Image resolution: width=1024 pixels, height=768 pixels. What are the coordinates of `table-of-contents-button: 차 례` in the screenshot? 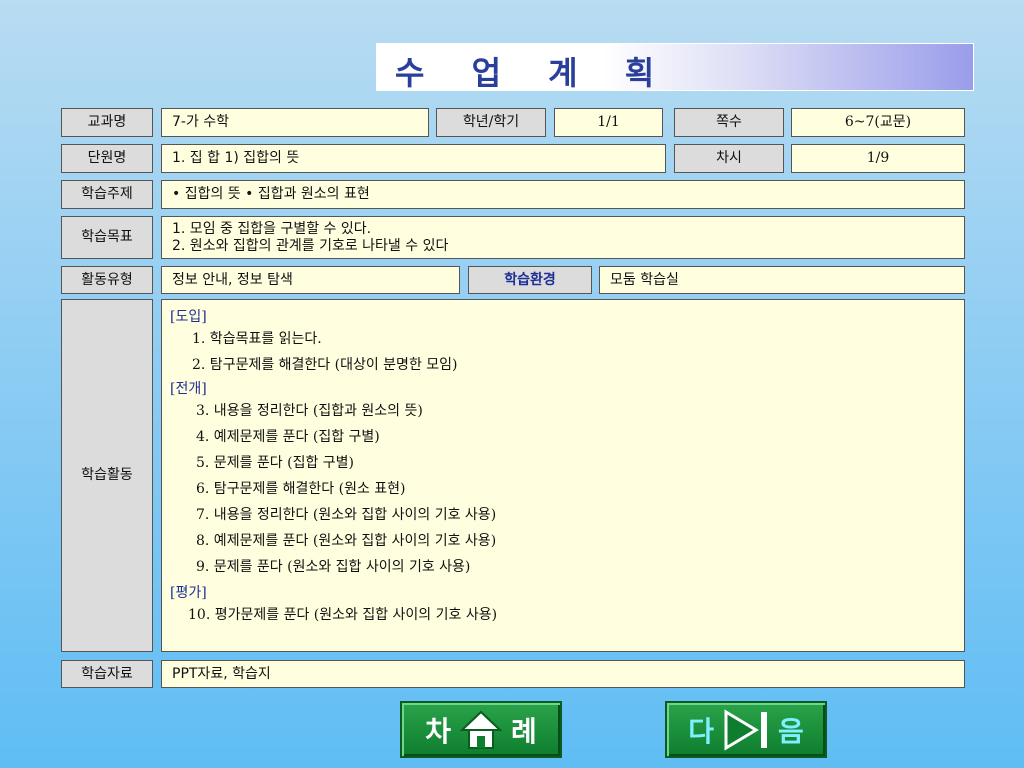 It's located at (481, 729).